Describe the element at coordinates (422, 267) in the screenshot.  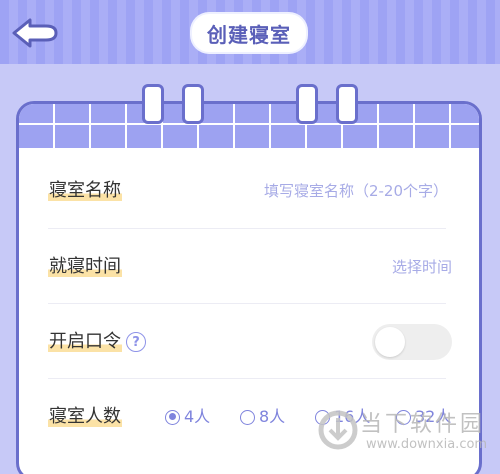
I see `bedtime-picker: 选择时间` at that location.